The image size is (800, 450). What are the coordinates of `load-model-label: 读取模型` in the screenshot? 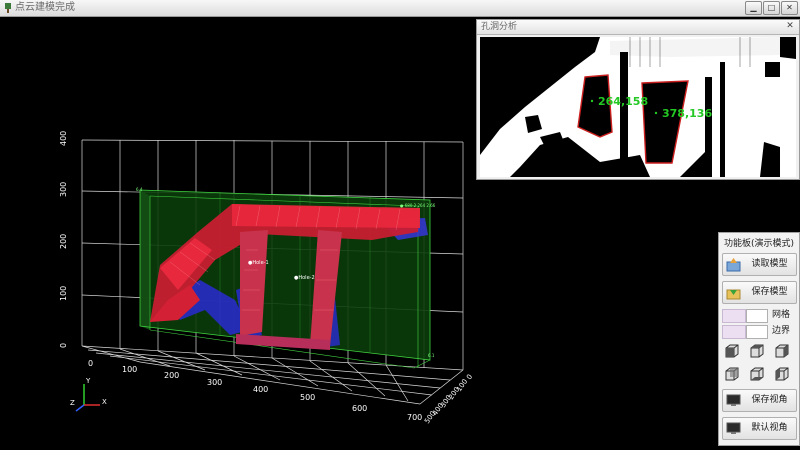 It's located at (769, 264).